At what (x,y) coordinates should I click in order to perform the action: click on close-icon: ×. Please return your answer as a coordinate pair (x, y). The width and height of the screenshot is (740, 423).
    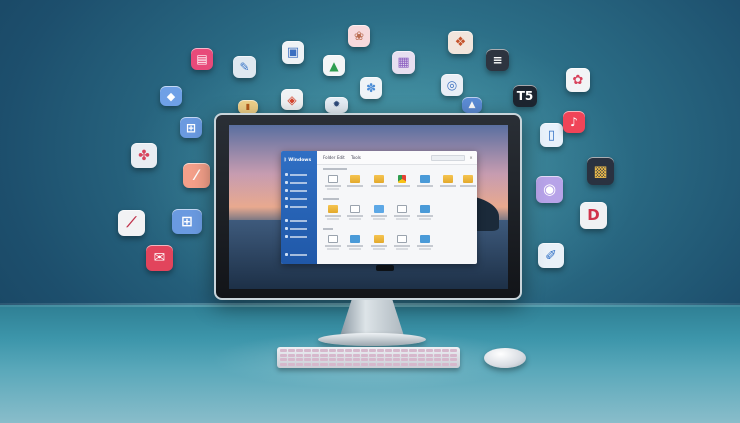
    Looking at the image, I should click on (471, 157).